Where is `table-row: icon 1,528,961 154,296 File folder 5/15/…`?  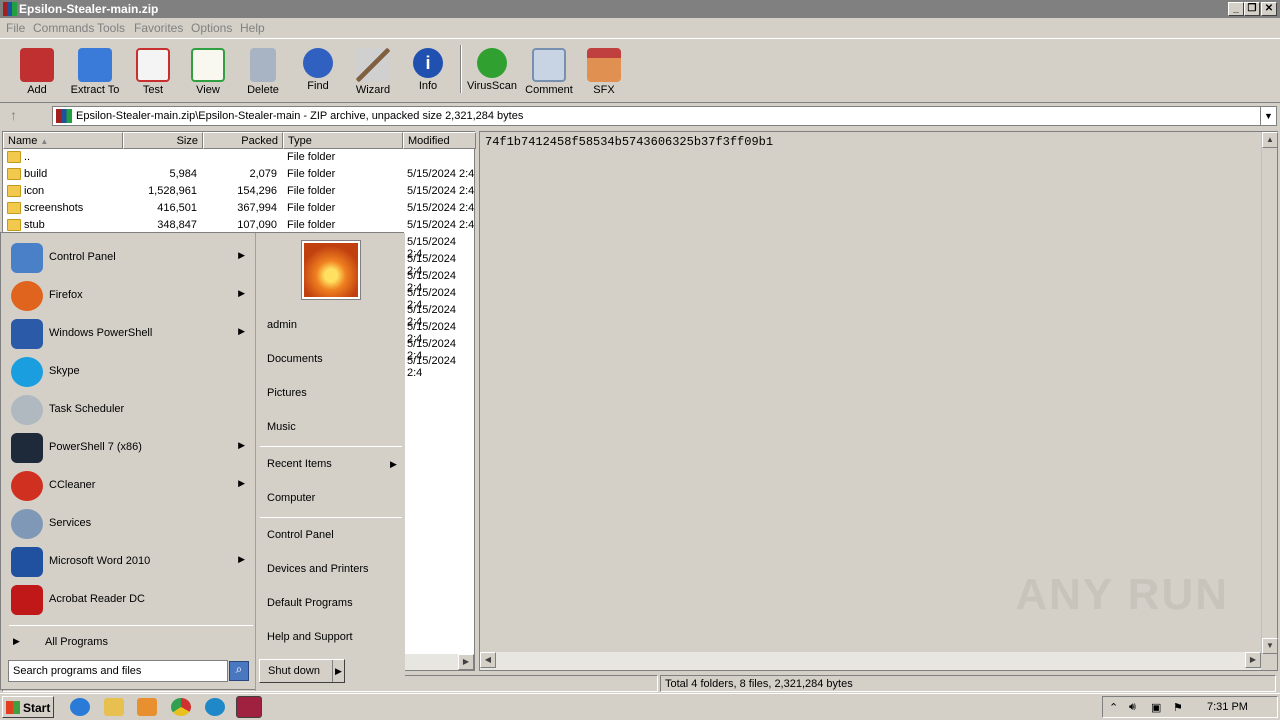 table-row: icon 1,528,961 154,296 File folder 5/15/… is located at coordinates (239, 191).